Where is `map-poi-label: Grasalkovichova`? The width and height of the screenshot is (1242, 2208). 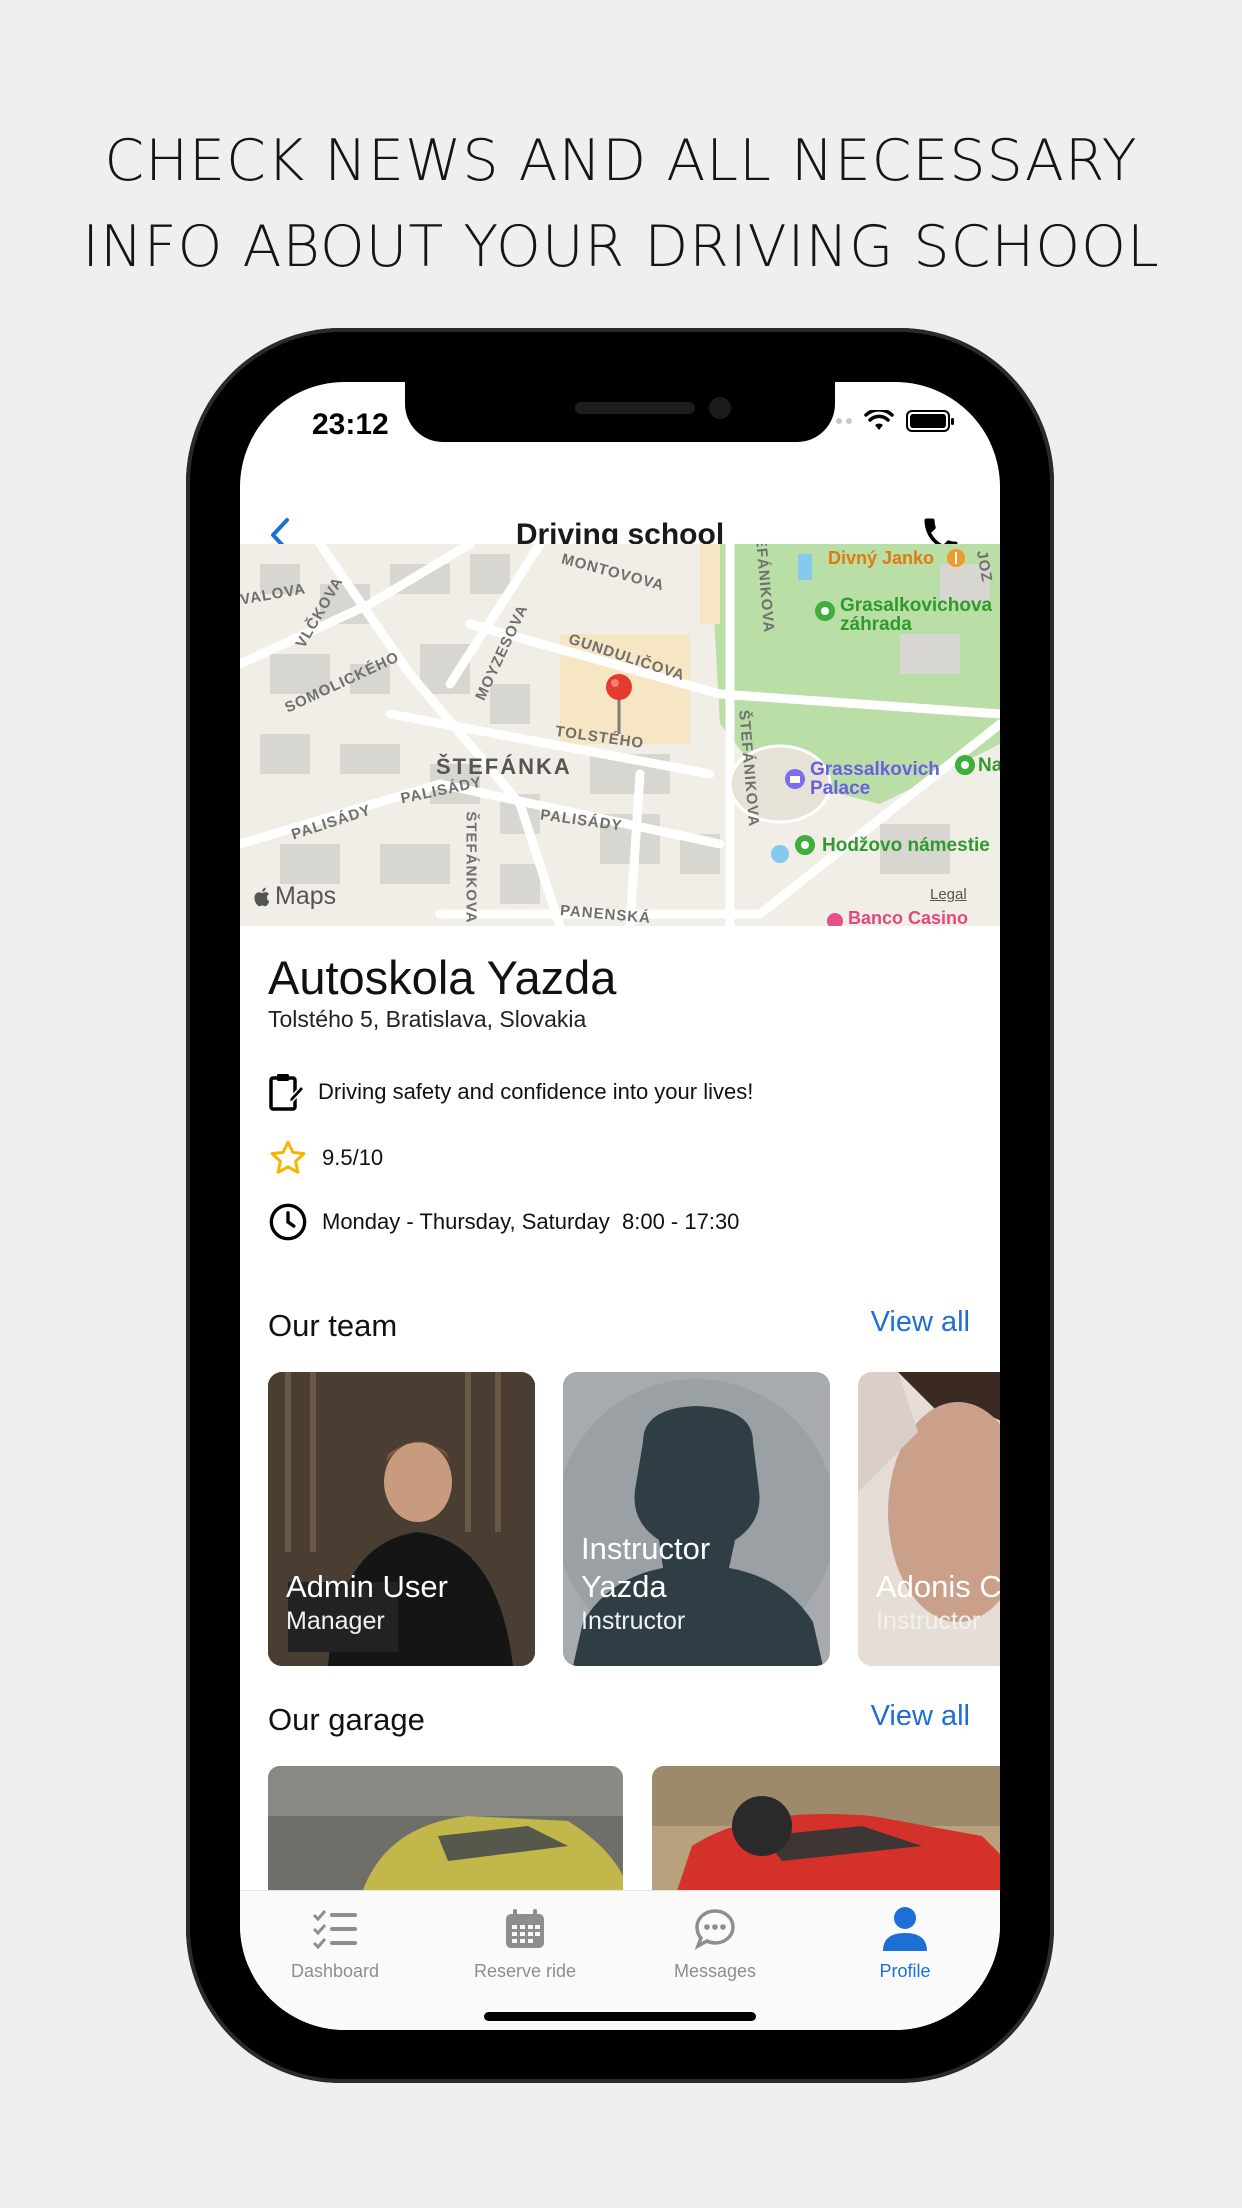 map-poi-label: Grasalkovichova is located at coordinates (916, 605).